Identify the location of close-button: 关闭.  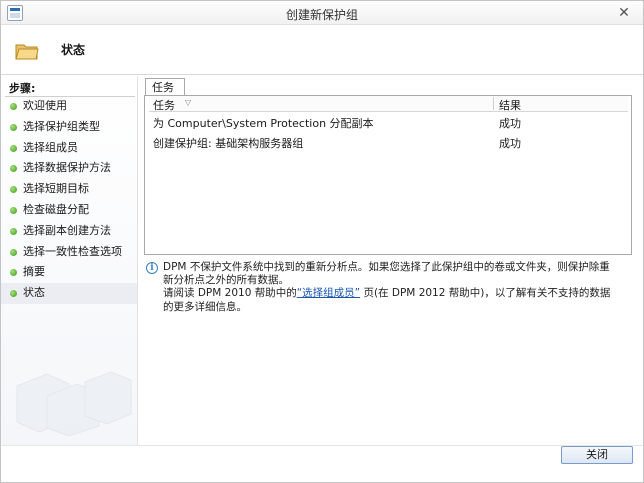
(597, 455).